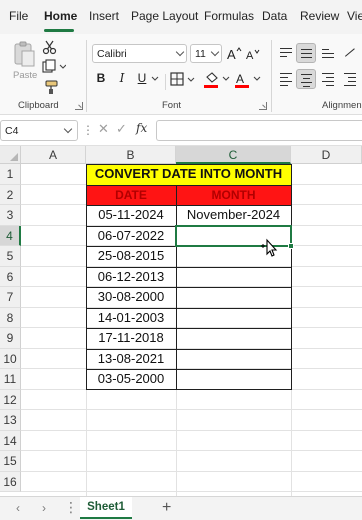 This screenshot has width=362, height=520. What do you see at coordinates (306, 79) in the screenshot?
I see `align-center-button` at bounding box center [306, 79].